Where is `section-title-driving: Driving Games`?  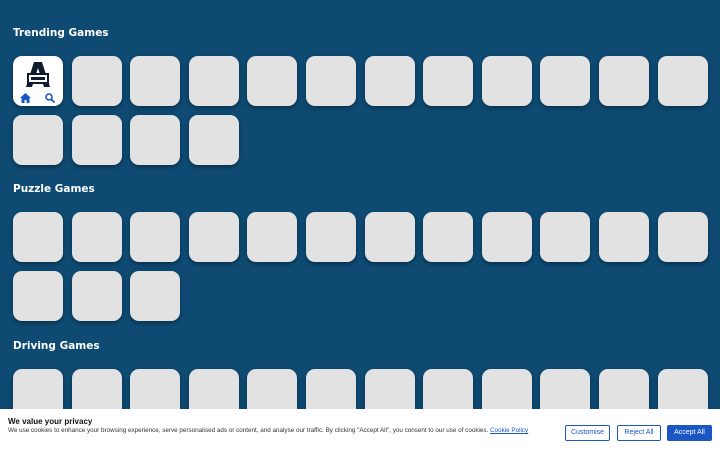 section-title-driving: Driving Games is located at coordinates (56, 346).